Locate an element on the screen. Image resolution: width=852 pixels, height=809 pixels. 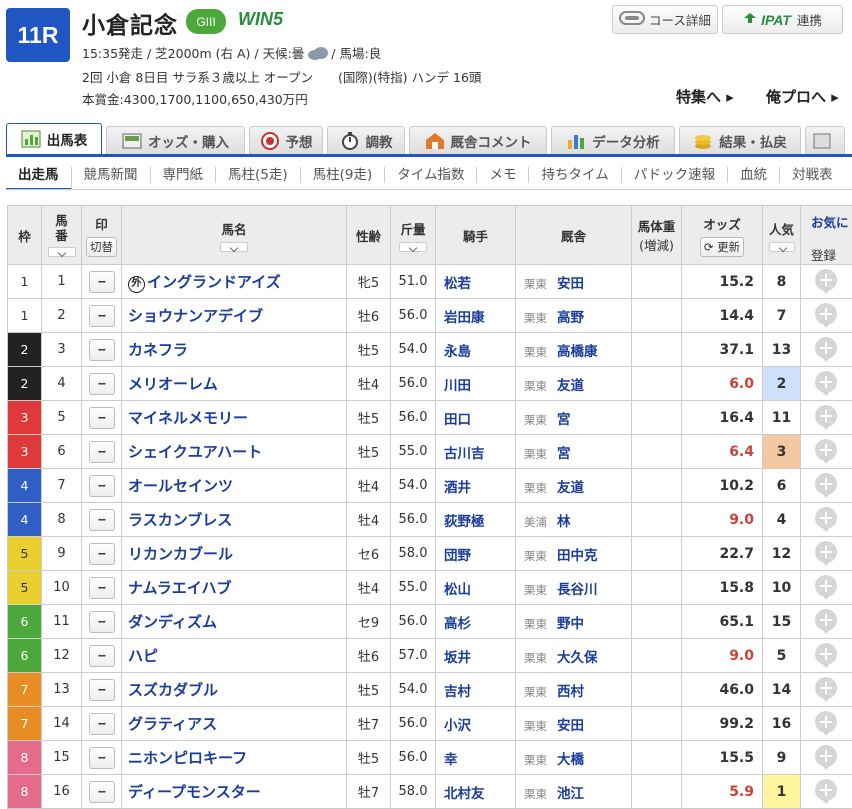
odds-refresh-button: ⟳ 更新 is located at coordinates (722, 246).